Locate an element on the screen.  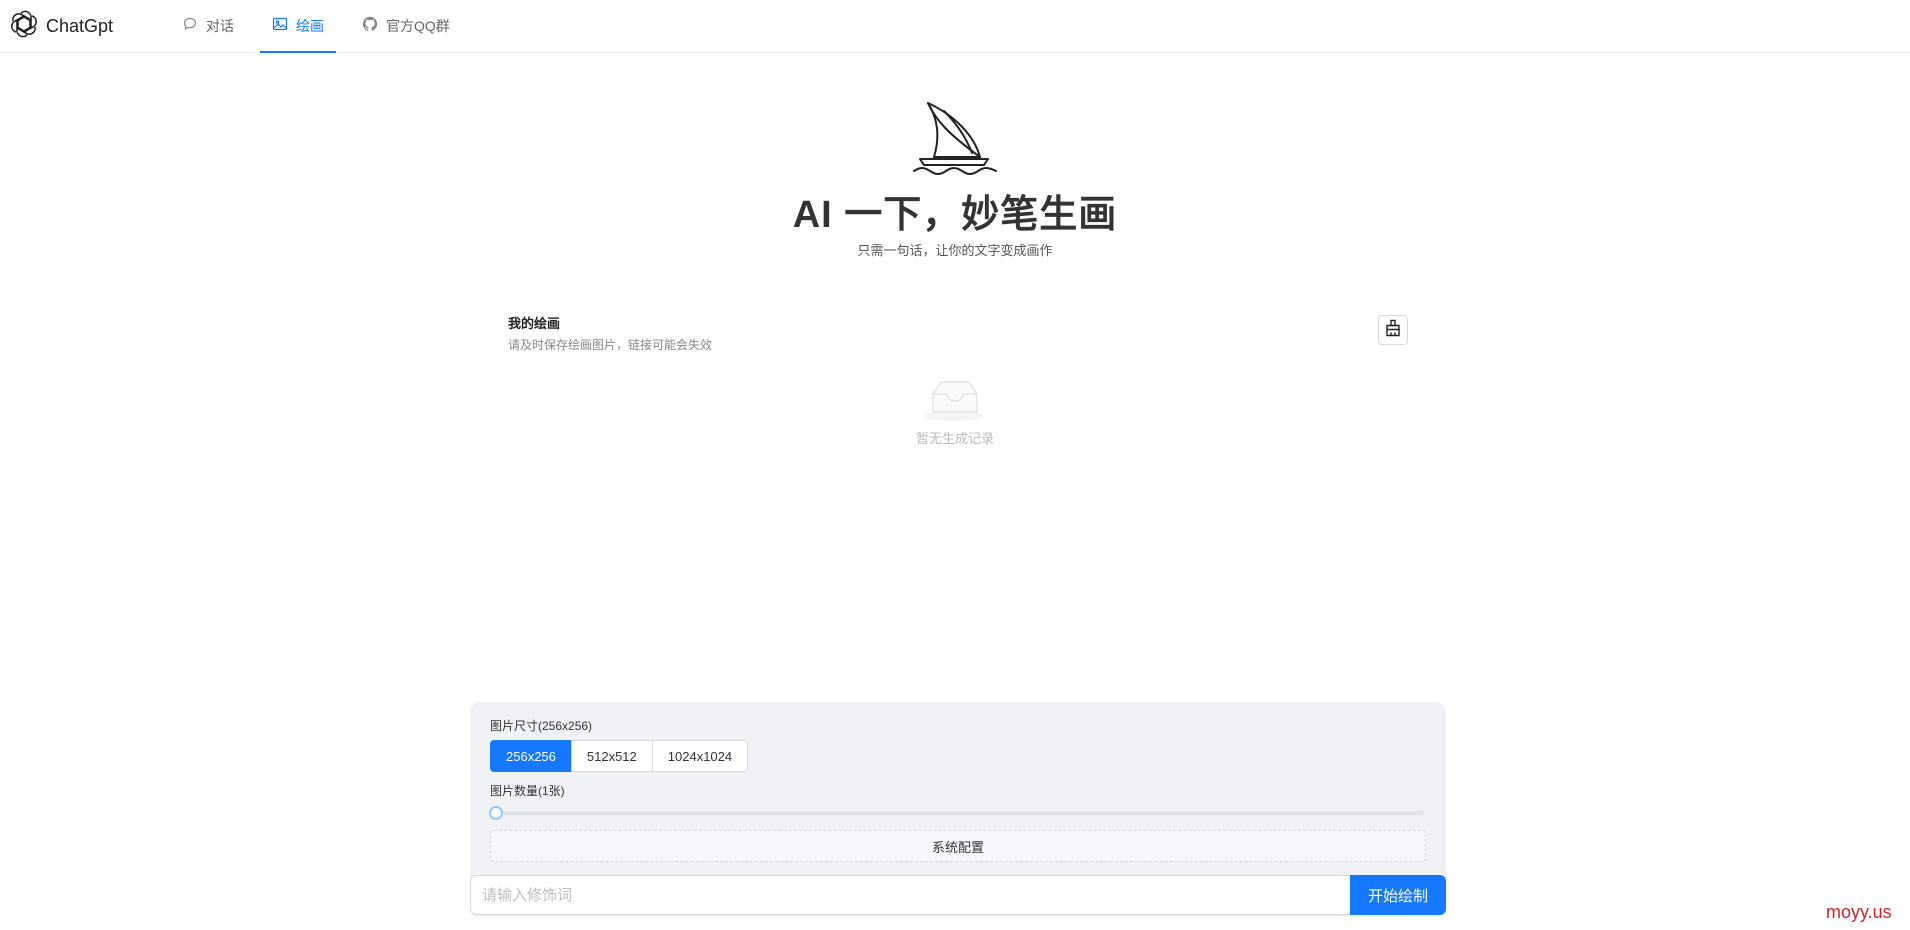
nav-tab-qq-group-label: 官方QQ群 is located at coordinates (418, 25).